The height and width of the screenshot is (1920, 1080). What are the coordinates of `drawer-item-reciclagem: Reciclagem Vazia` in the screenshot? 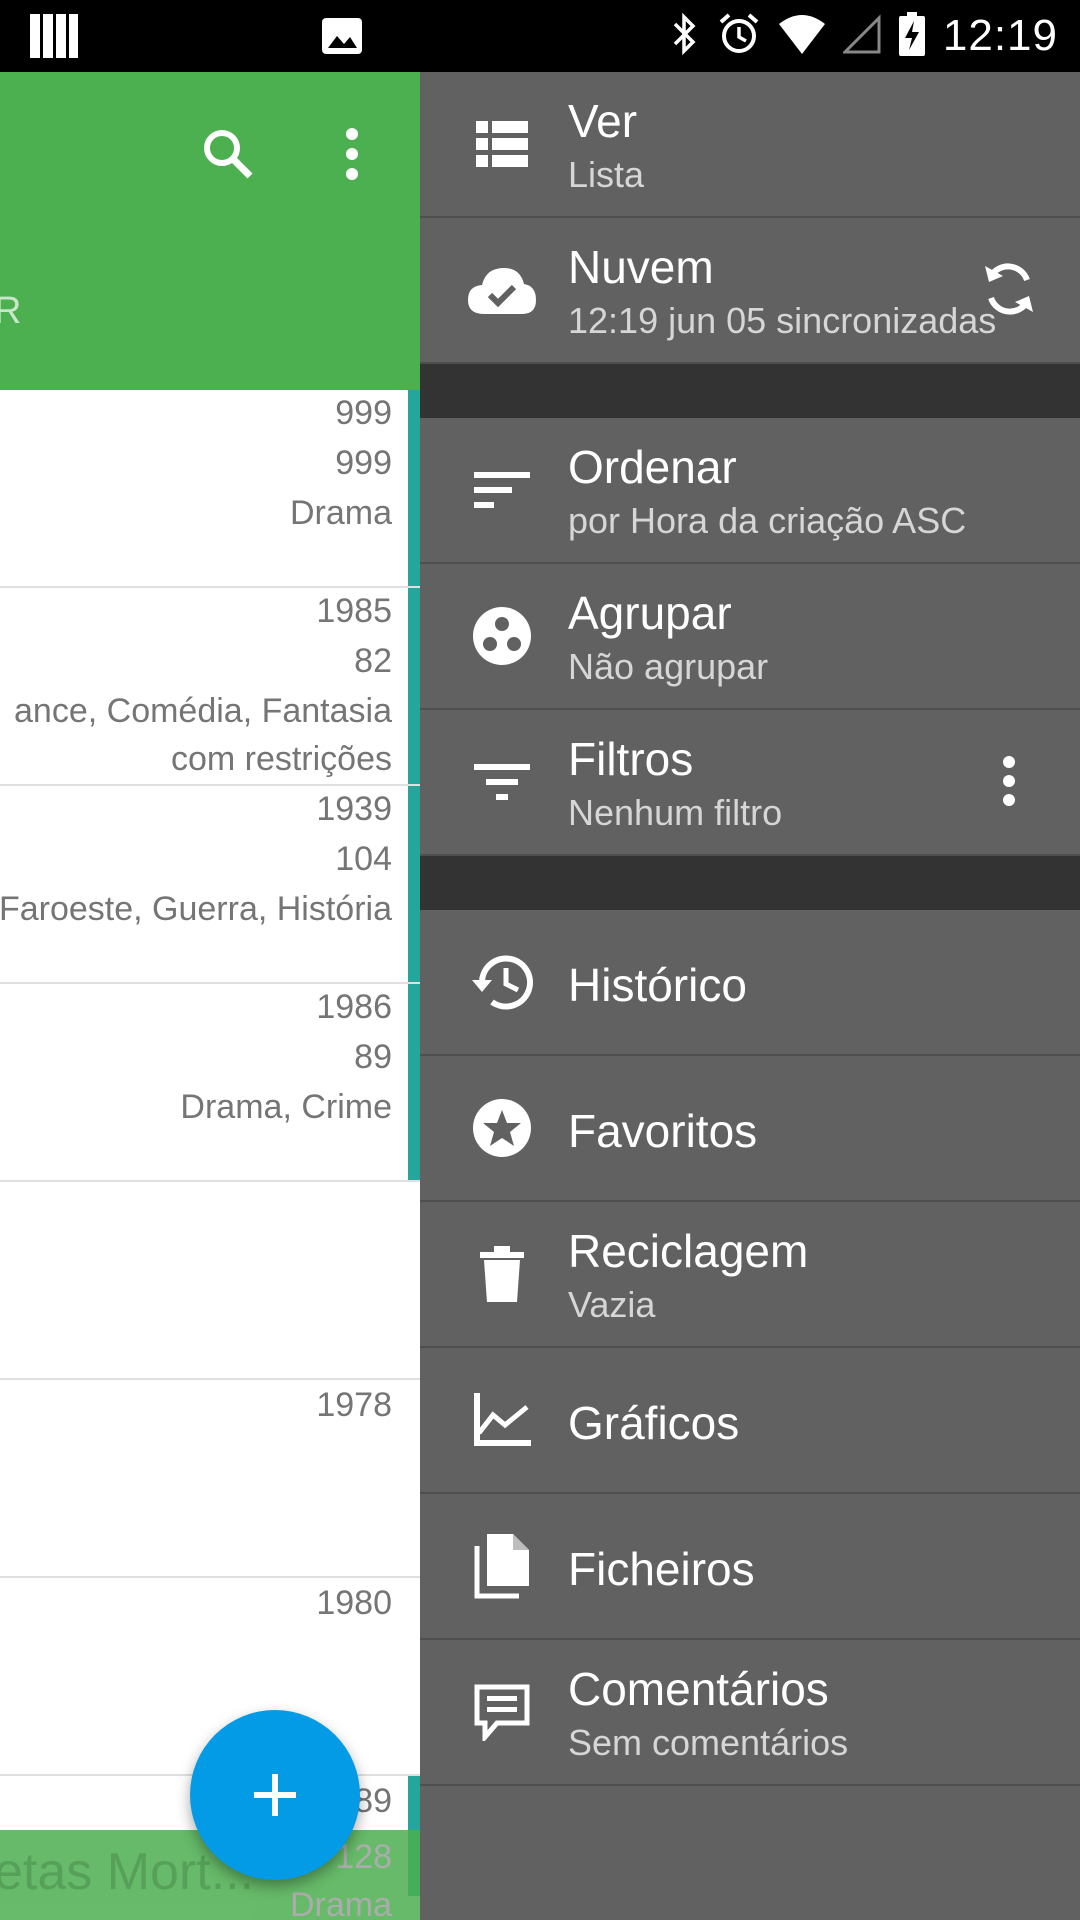 It's located at (750, 1275).